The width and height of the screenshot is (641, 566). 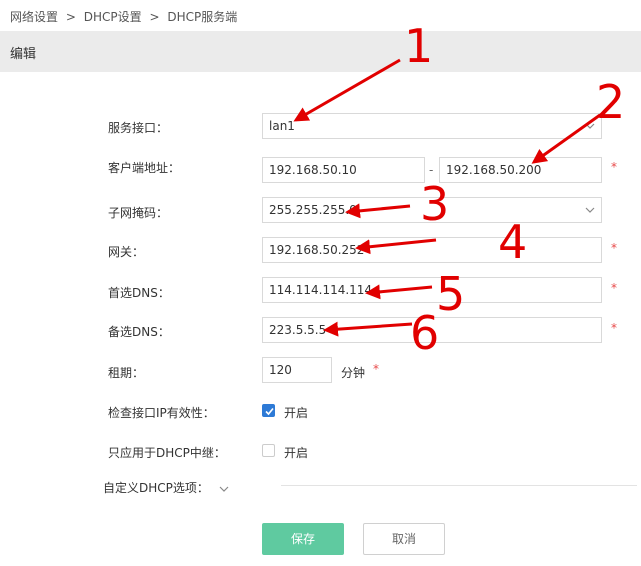 I want to click on custom-options-toggle: 自定义DHCP选项：, so click(x=166, y=487).